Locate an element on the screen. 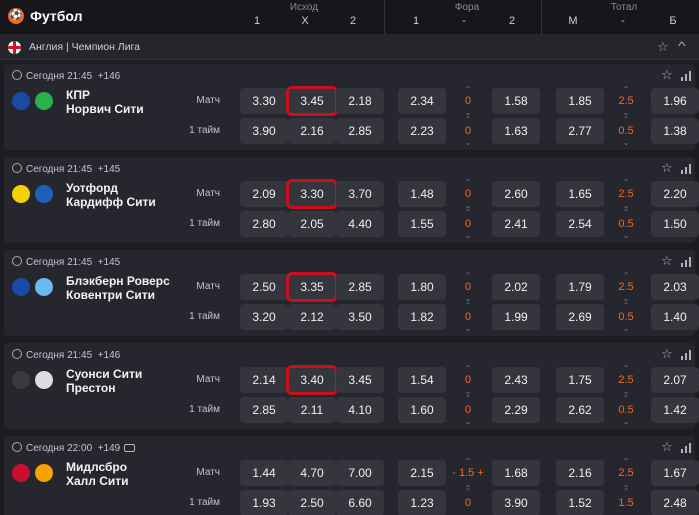 The height and width of the screenshot is (515, 699). odd-f2: 2.02 is located at coordinates (516, 287).